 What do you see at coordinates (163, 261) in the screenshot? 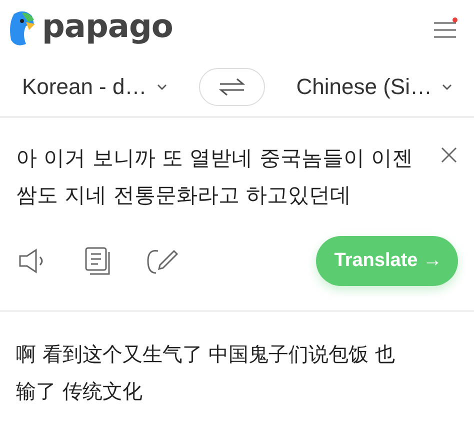
I see `handwriting-icon` at bounding box center [163, 261].